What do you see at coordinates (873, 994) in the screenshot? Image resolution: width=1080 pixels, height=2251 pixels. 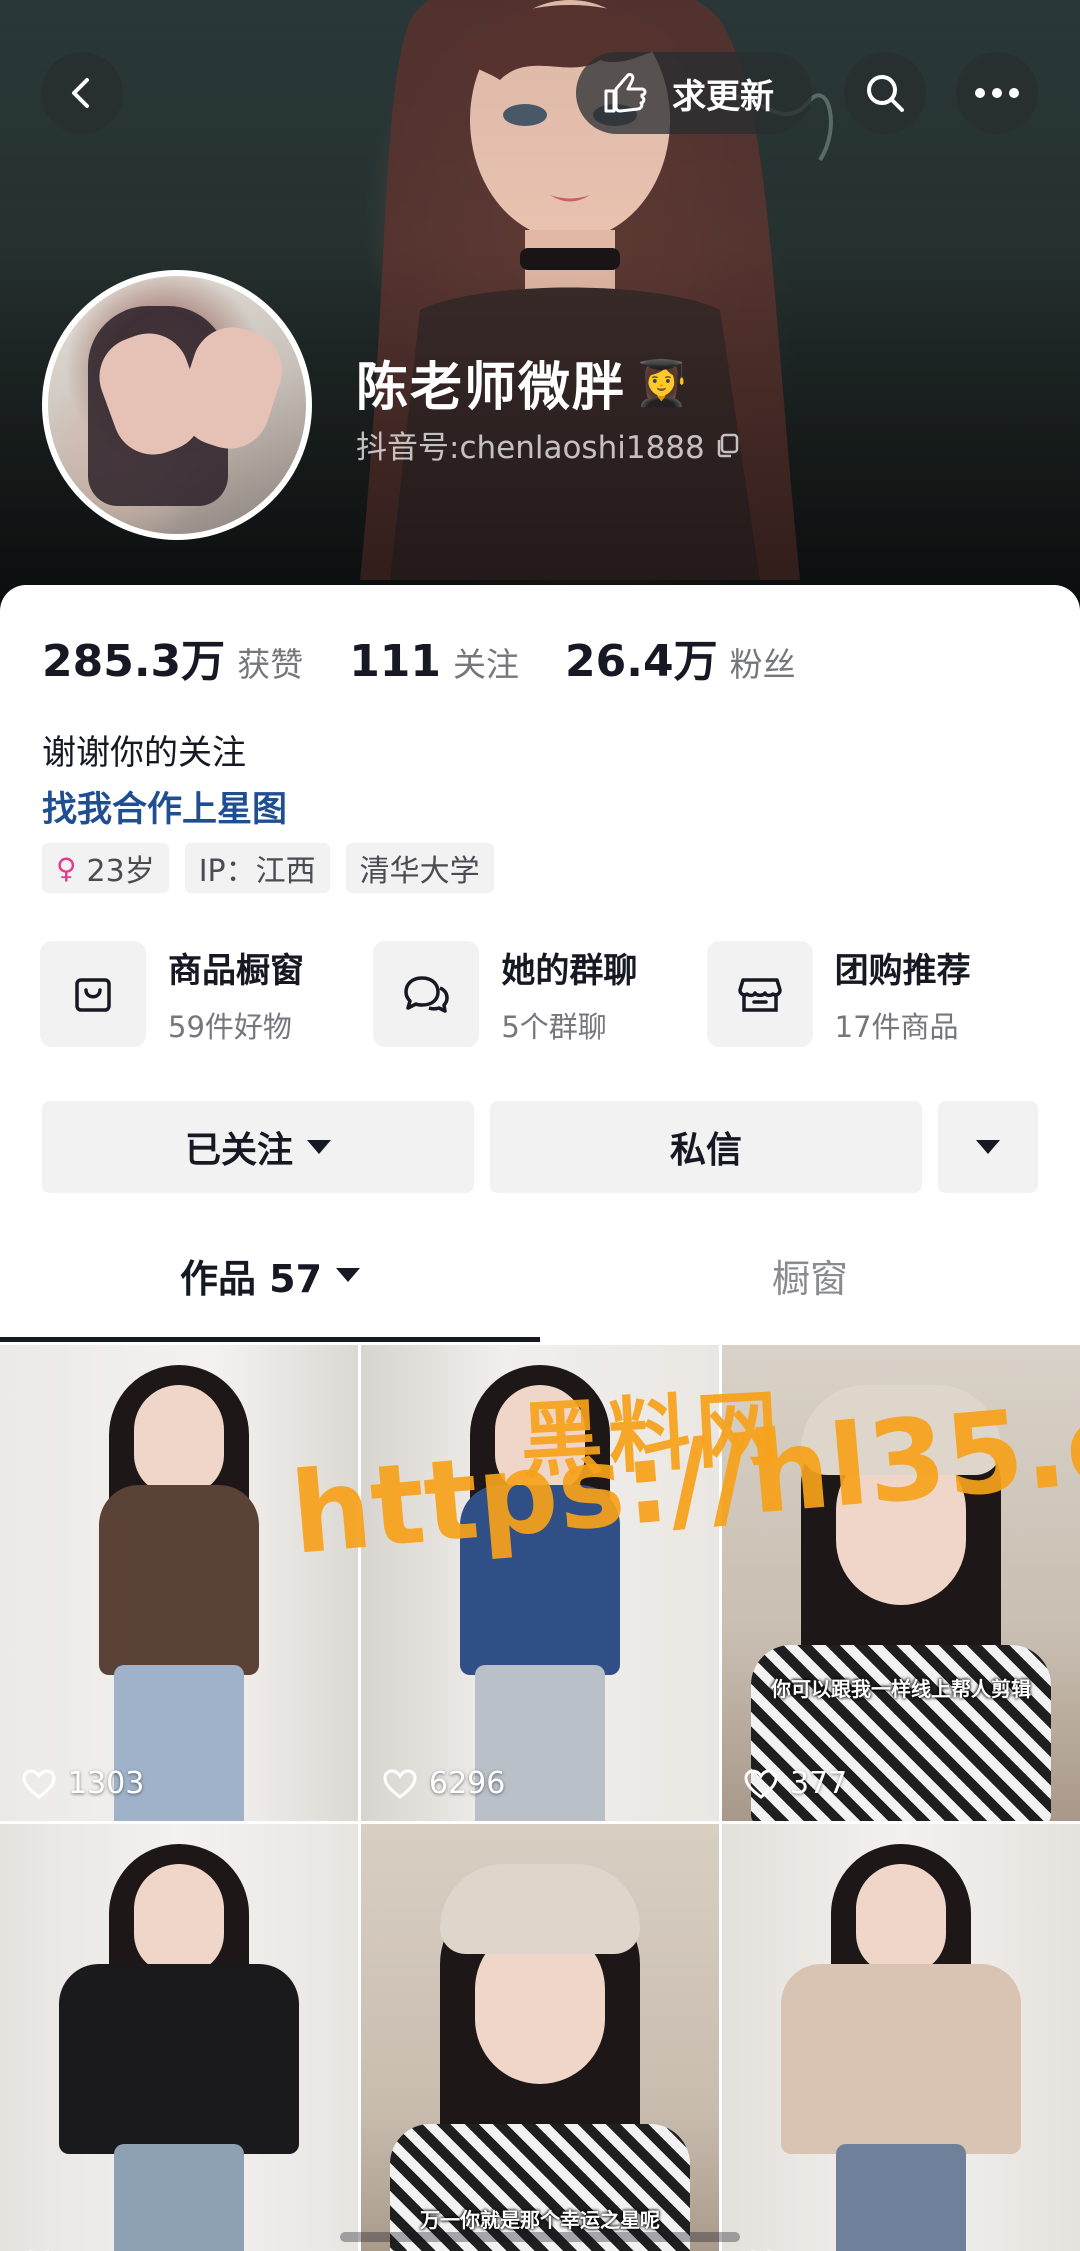 I see `feature-group-buy: 团购推荐 17件商品` at bounding box center [873, 994].